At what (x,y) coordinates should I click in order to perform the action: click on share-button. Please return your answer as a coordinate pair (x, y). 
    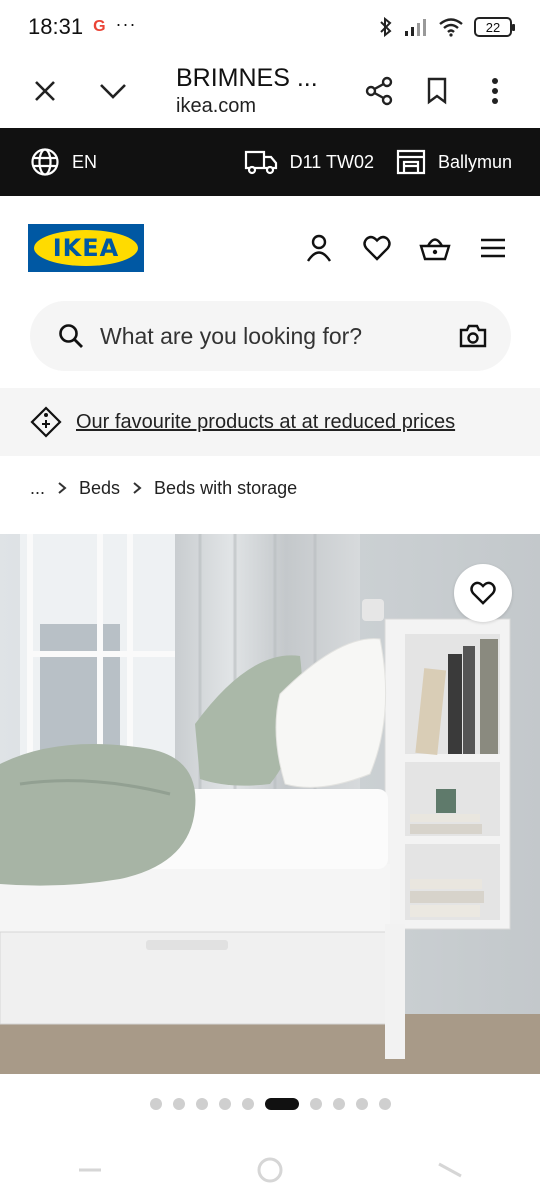
    Looking at the image, I should click on (379, 91).